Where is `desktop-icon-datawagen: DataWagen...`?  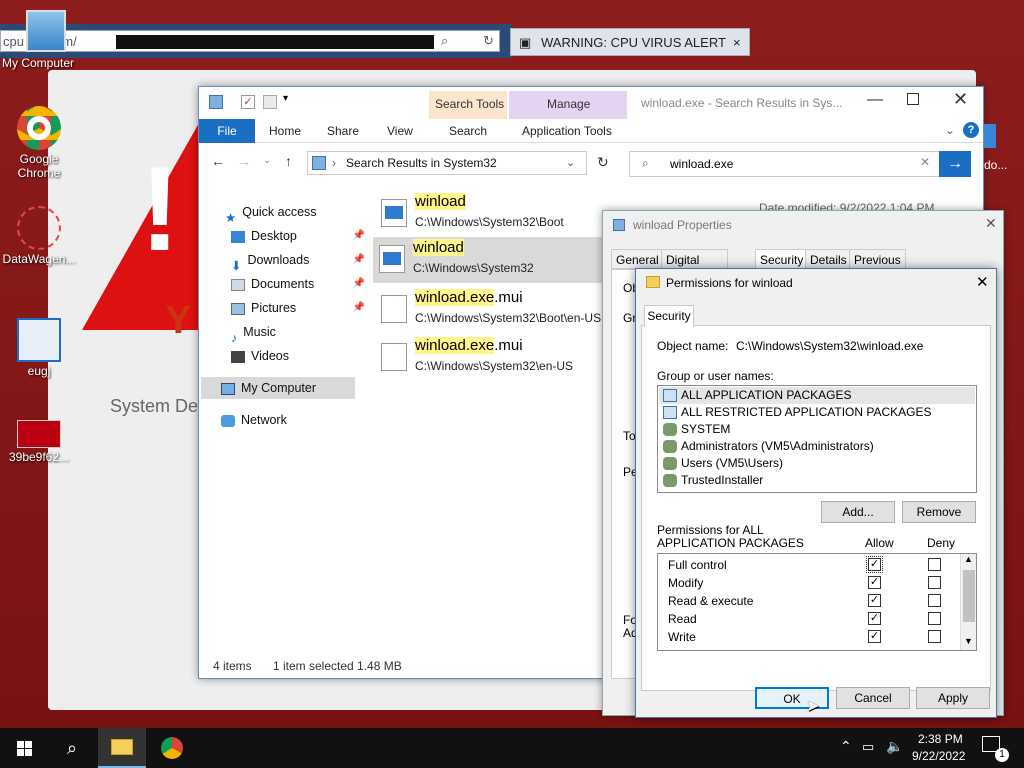
desktop-icon-datawagen: DataWagen... is located at coordinates (39, 236).